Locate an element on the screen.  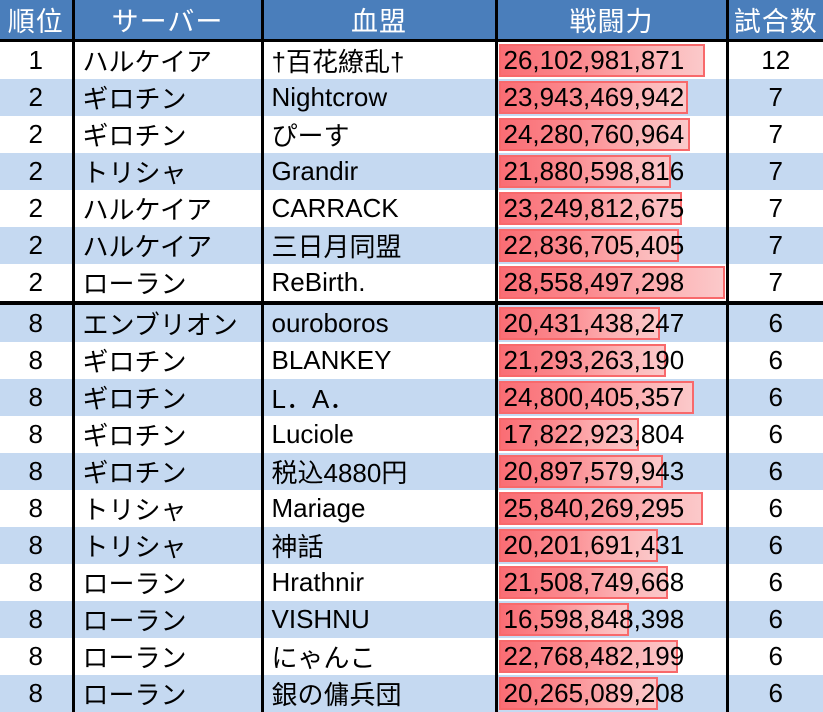
cell-combat-power: 25,840,269,295 is located at coordinates (611, 508).